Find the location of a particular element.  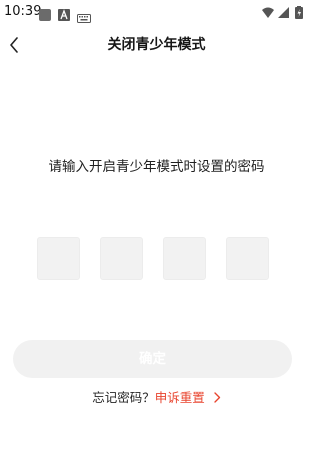

pin-input-row is located at coordinates (153, 258).